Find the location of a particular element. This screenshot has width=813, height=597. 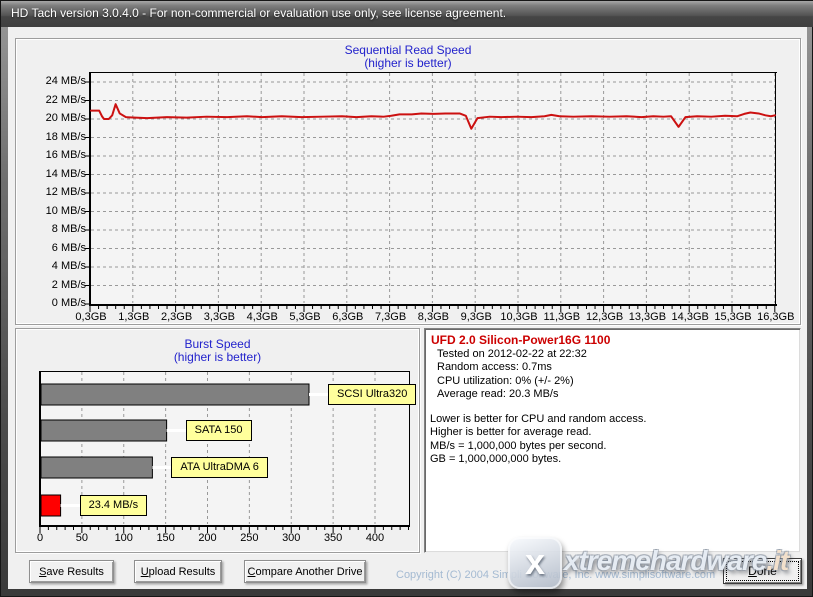

burst-x-tick-label: 250 is located at coordinates (249, 538).